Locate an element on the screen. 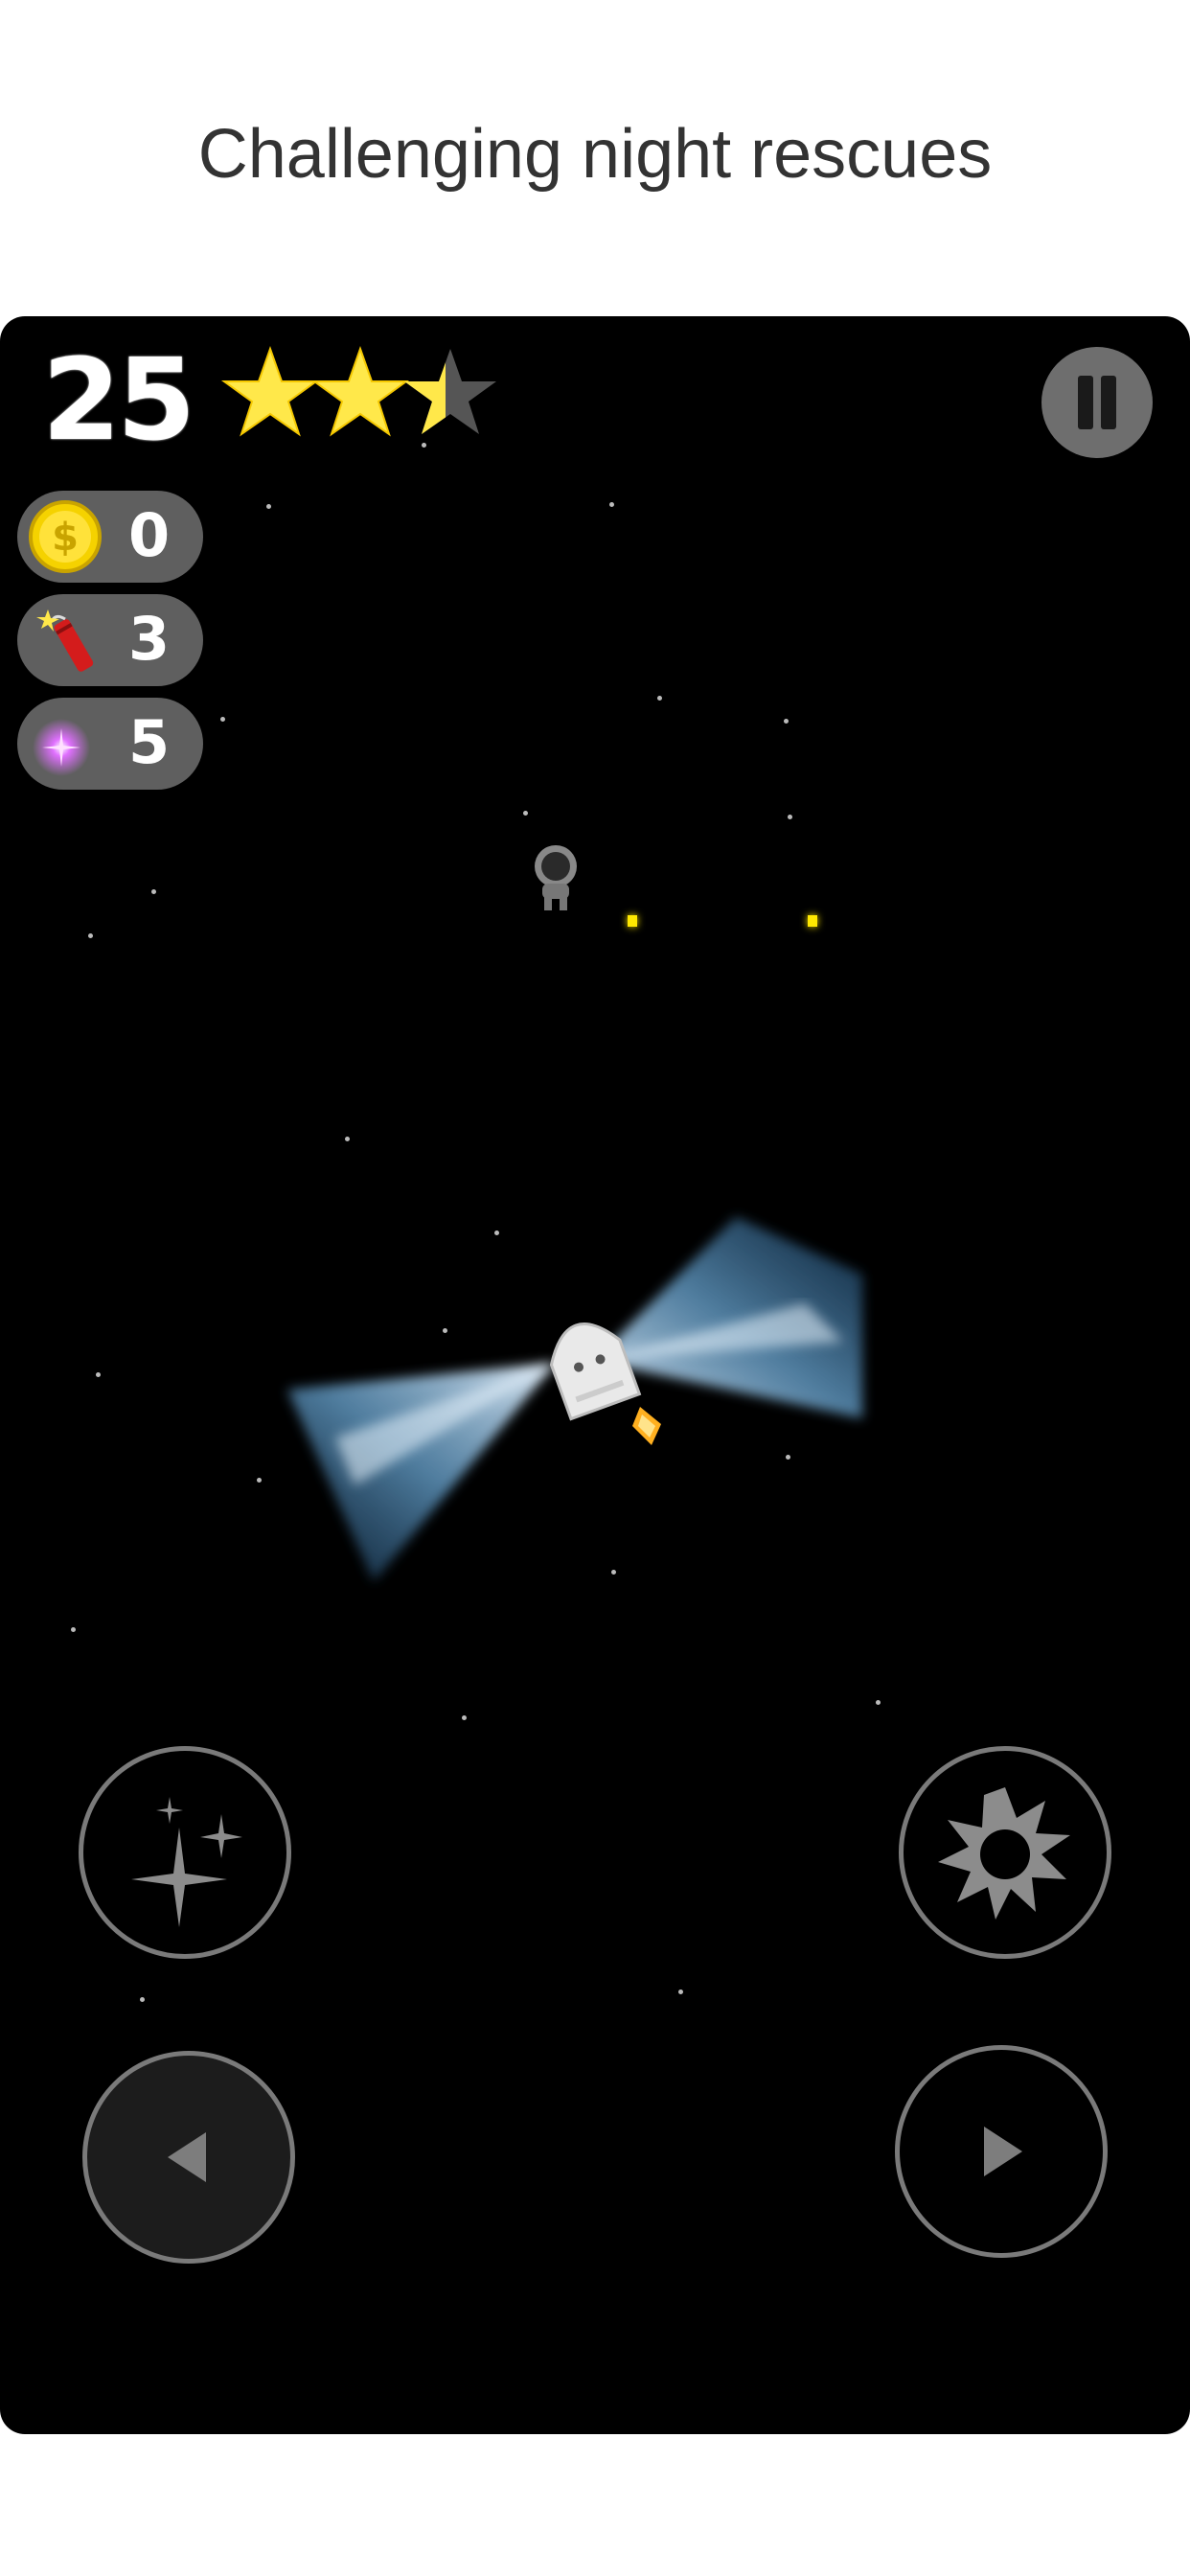  dynamite-button is located at coordinates (1005, 1852).